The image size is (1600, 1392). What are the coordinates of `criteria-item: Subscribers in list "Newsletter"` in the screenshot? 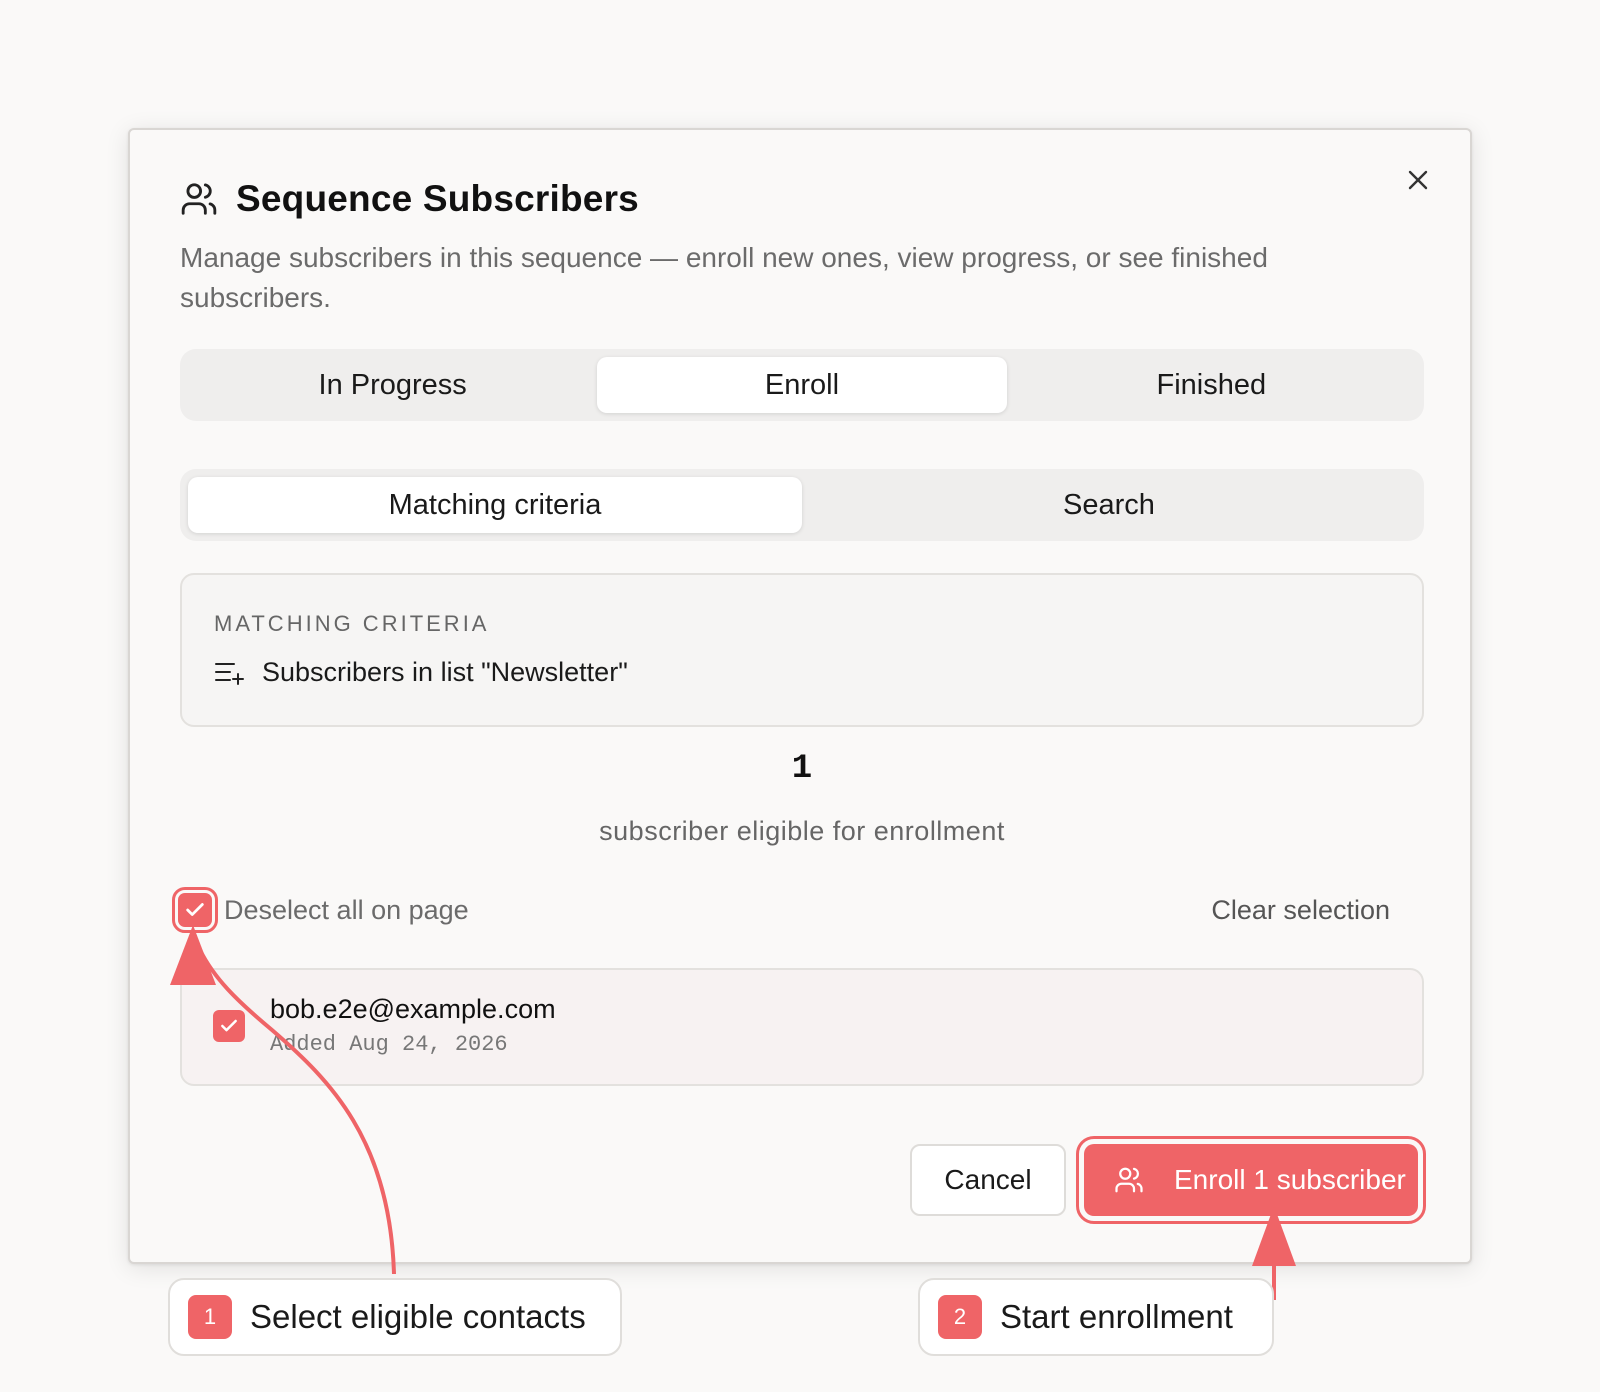 It's located at (421, 672).